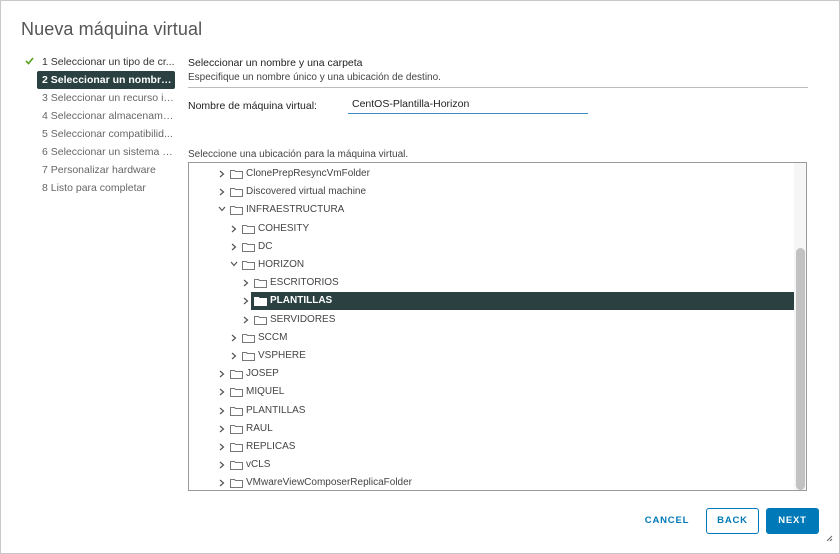  I want to click on tree-node-label: RAUL, so click(259, 428).